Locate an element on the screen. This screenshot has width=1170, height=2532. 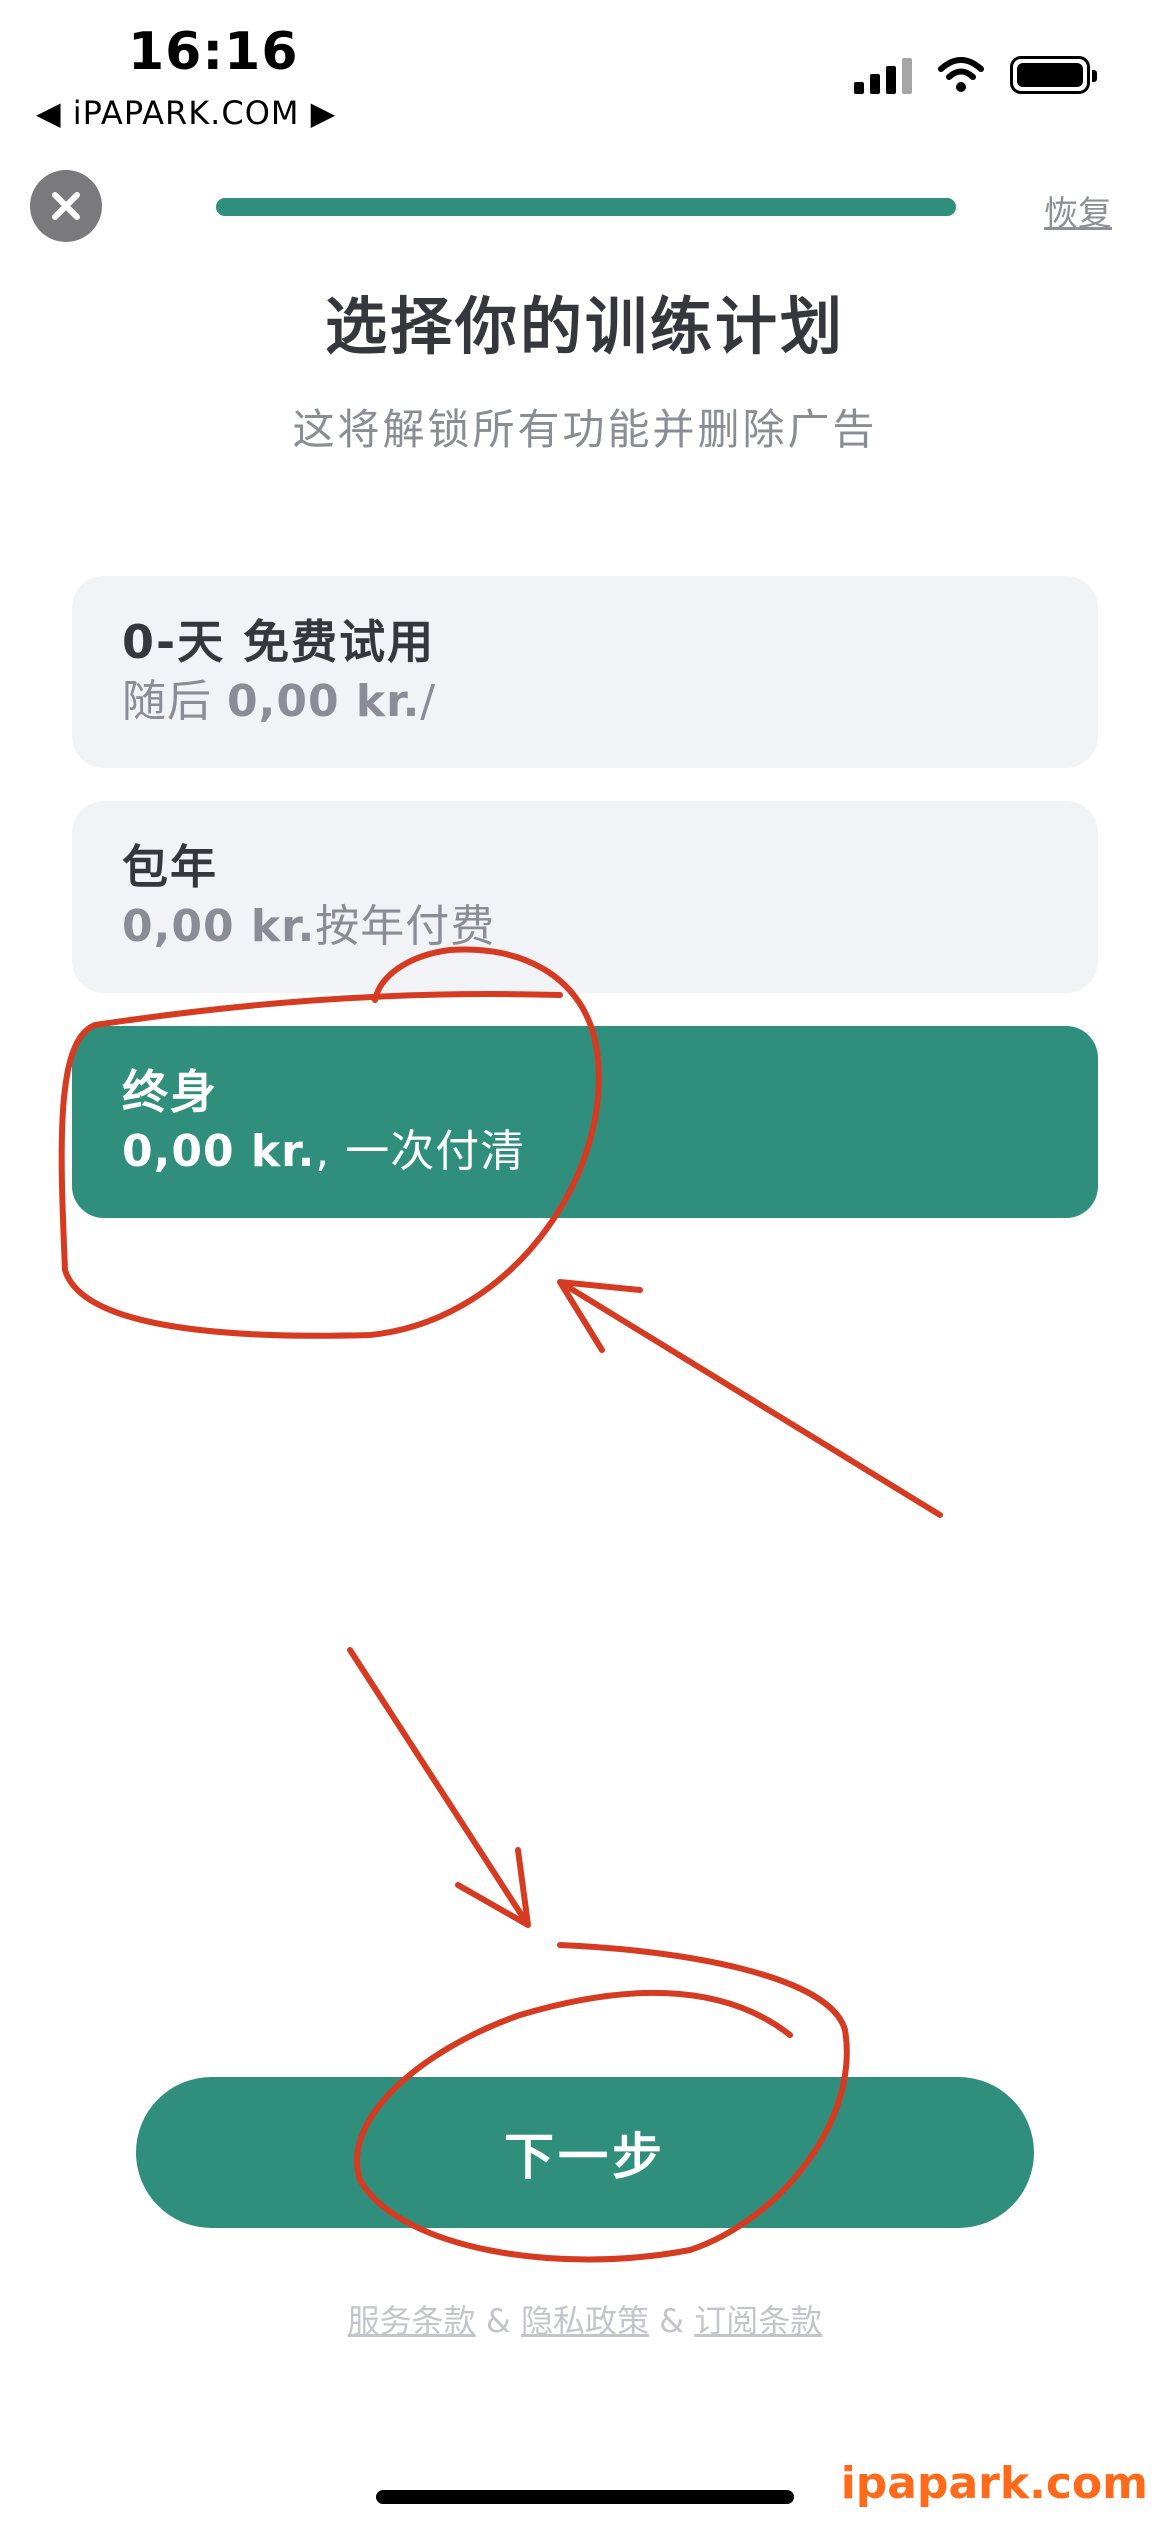
plan-name: 终身 is located at coordinates (170, 1092).